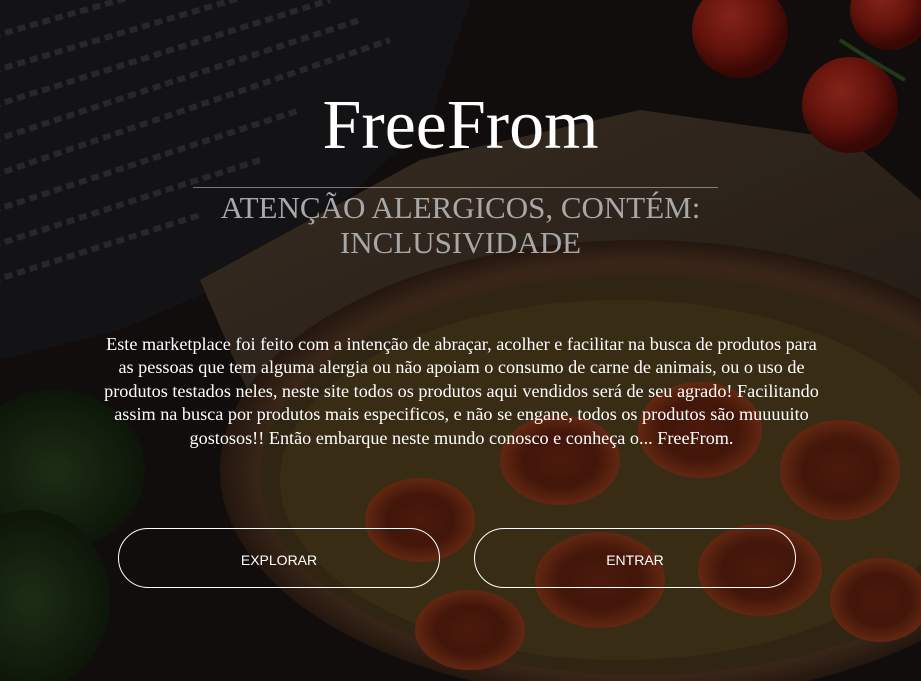  What do you see at coordinates (635, 558) in the screenshot?
I see `enter-button: ENTRAR` at bounding box center [635, 558].